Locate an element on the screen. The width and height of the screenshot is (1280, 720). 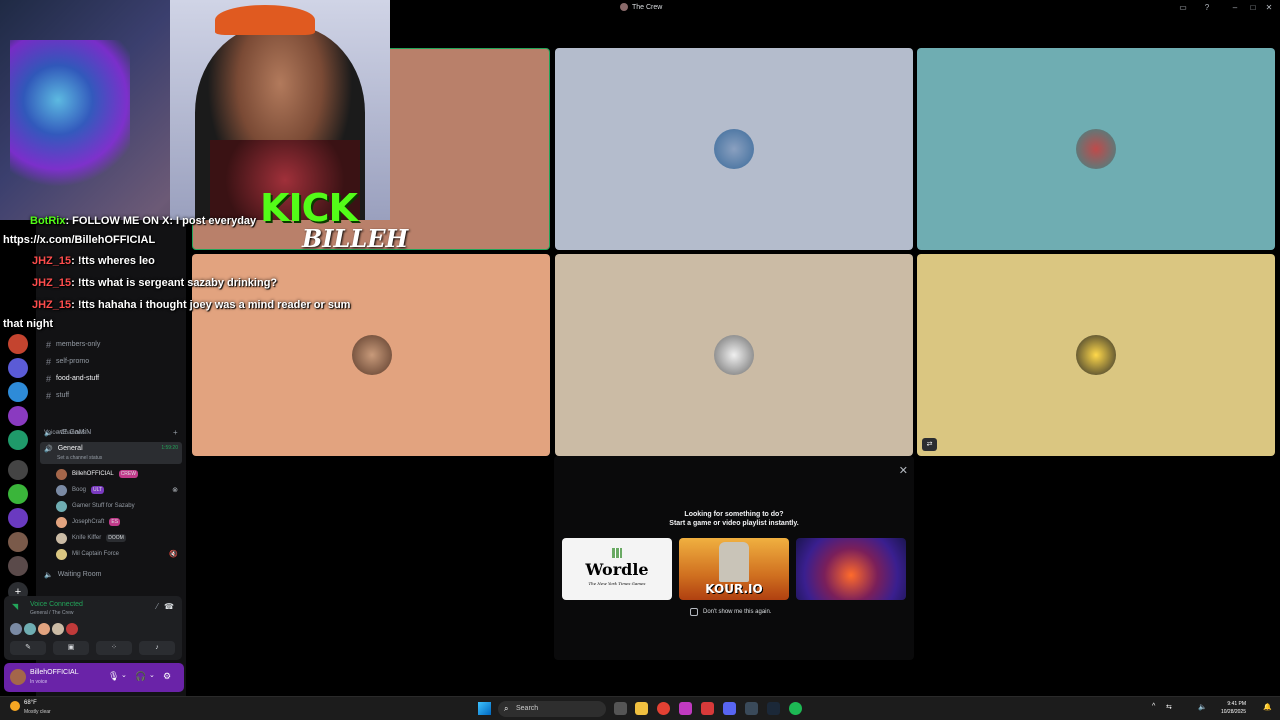
game-card-kour: KOUR.IO is located at coordinates (734, 569).